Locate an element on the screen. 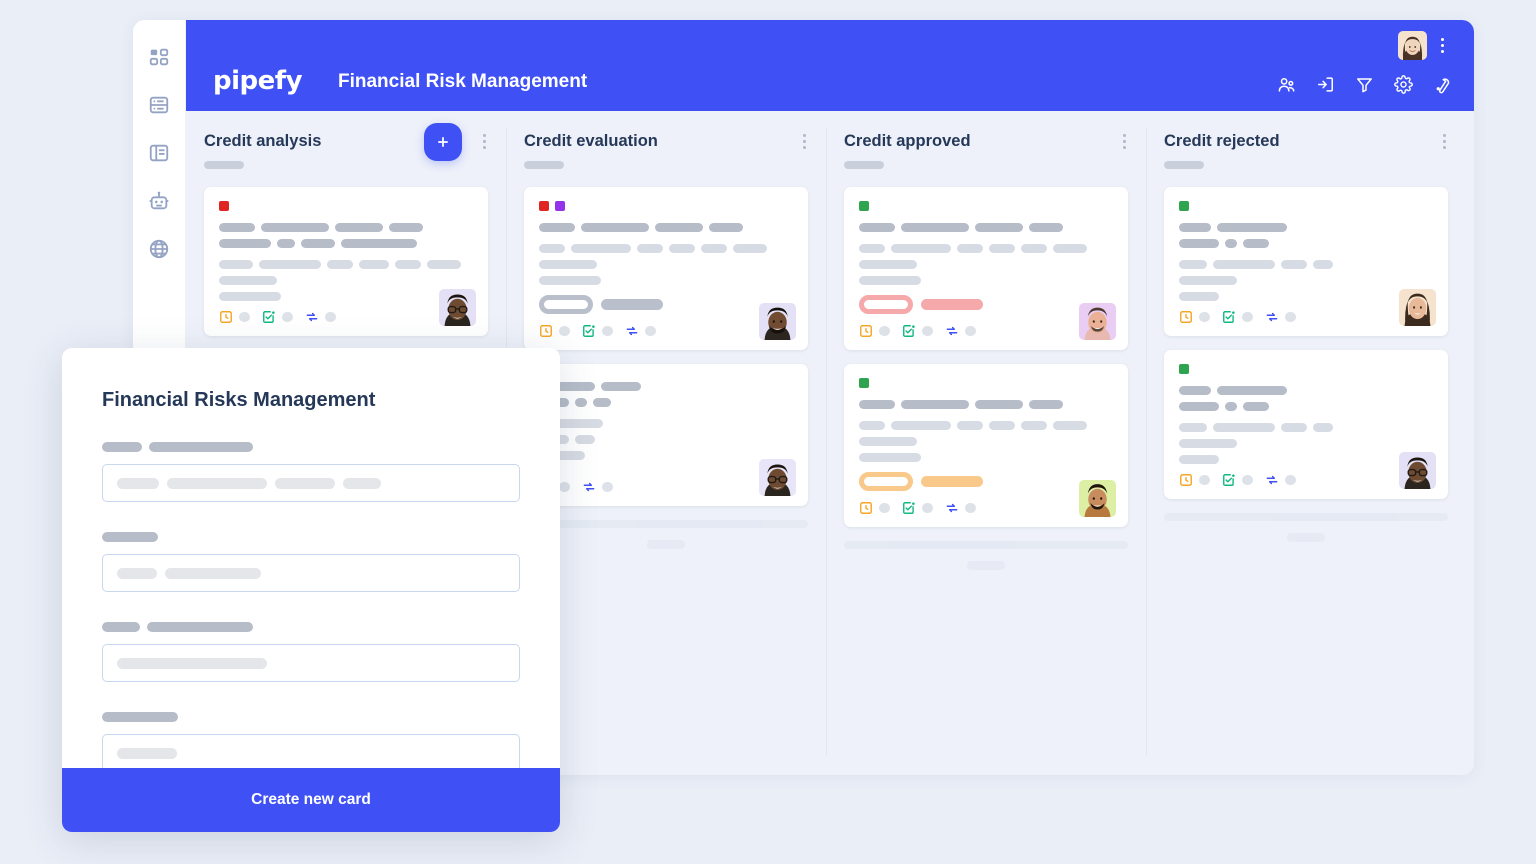 The width and height of the screenshot is (1536, 864). user-avatar is located at coordinates (1412, 45).